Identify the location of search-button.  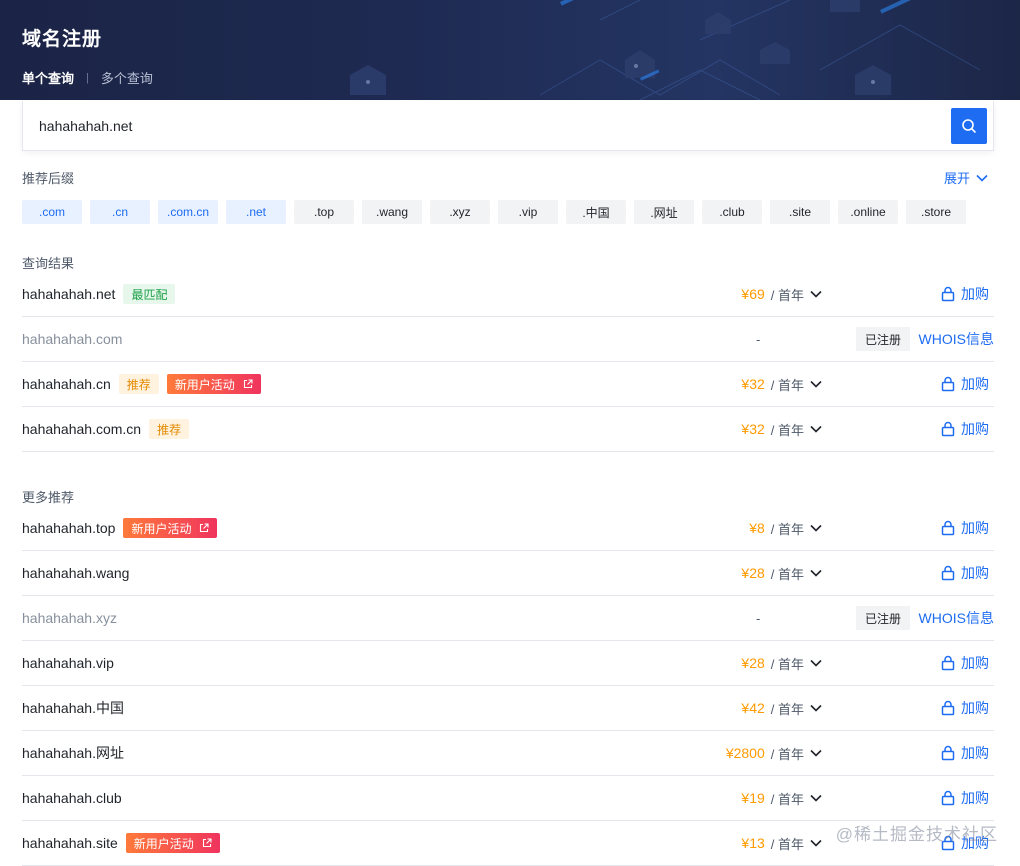
(969, 126).